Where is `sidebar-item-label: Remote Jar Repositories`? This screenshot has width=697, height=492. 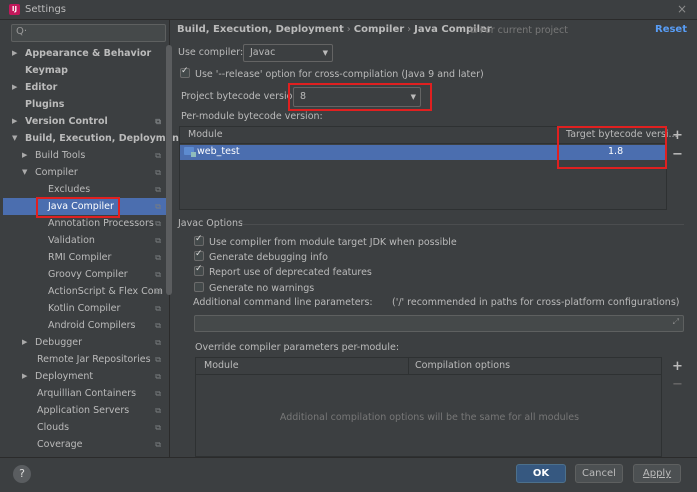 sidebar-item-label: Remote Jar Repositories is located at coordinates (94, 359).